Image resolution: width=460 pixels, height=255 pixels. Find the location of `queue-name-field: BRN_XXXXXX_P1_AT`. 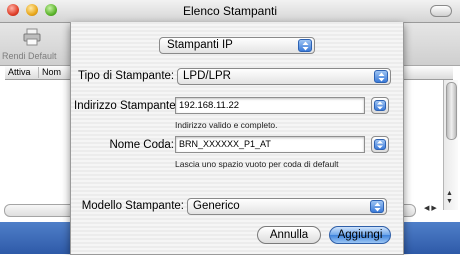

queue-name-field: BRN_XXXXXX_P1_AT is located at coordinates (270, 144).